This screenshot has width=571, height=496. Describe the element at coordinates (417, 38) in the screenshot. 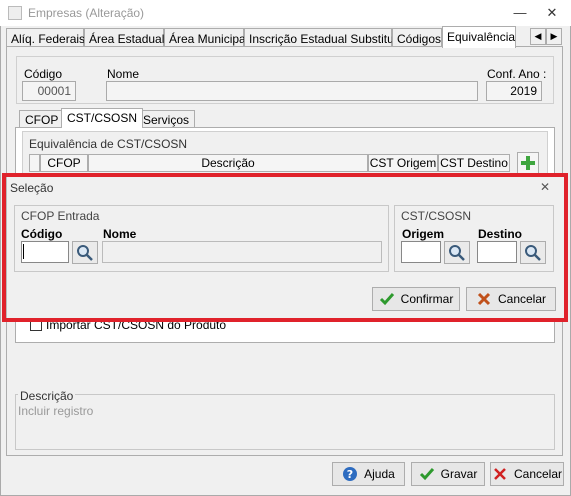

I see `tab-codigos: Códigos` at that location.